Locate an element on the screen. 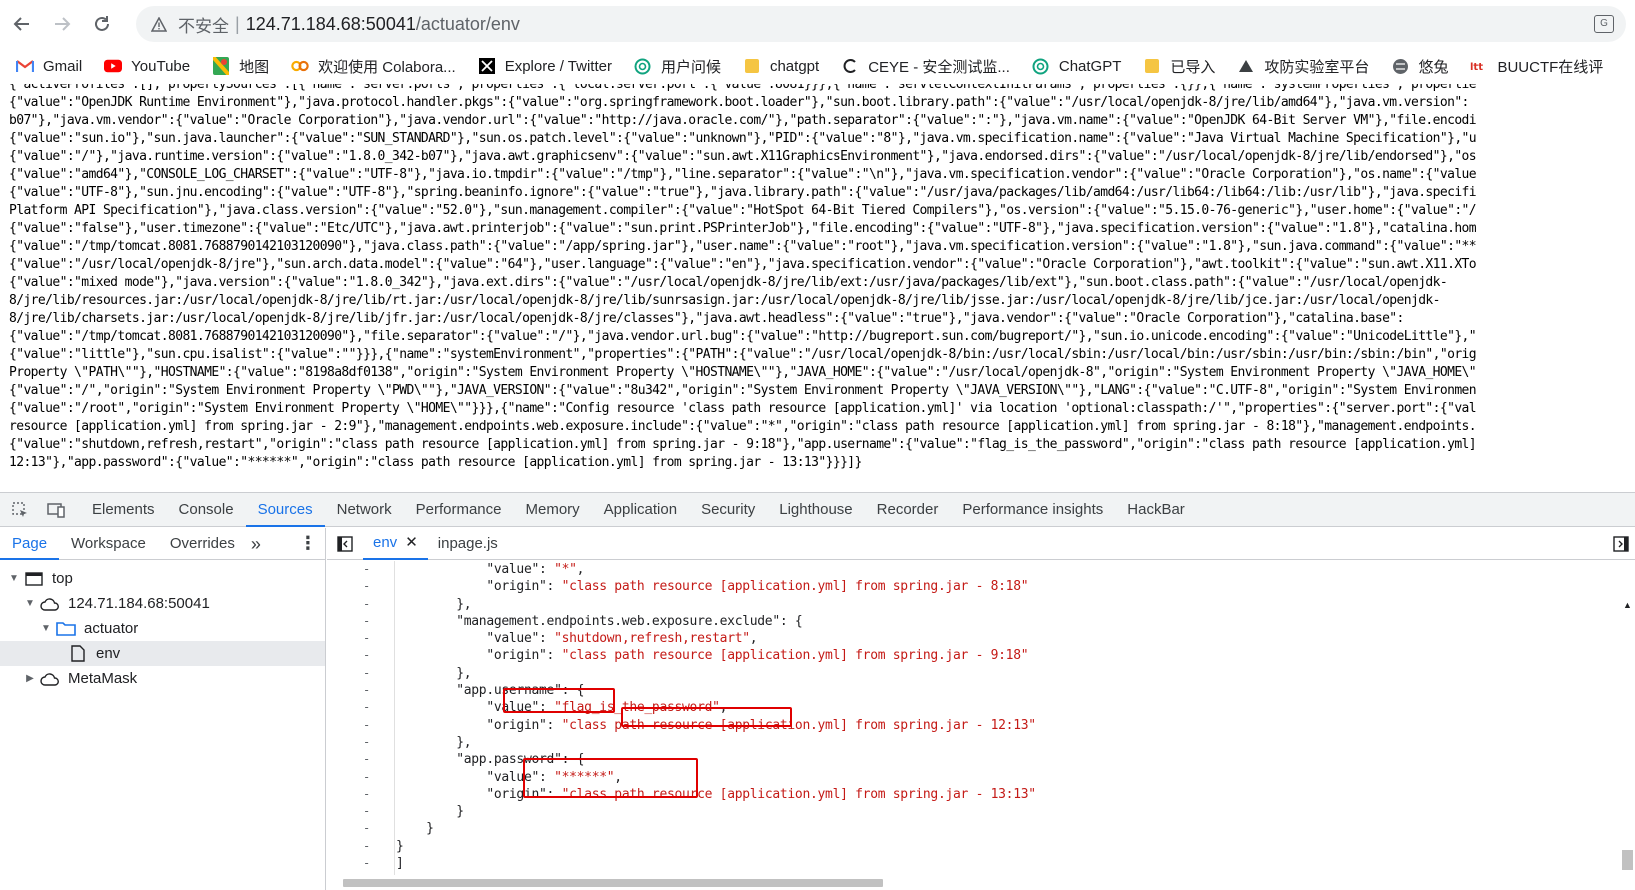 This screenshot has height=890, width=1635. collapsed-triangle-icon: ▶ is located at coordinates (30, 678).